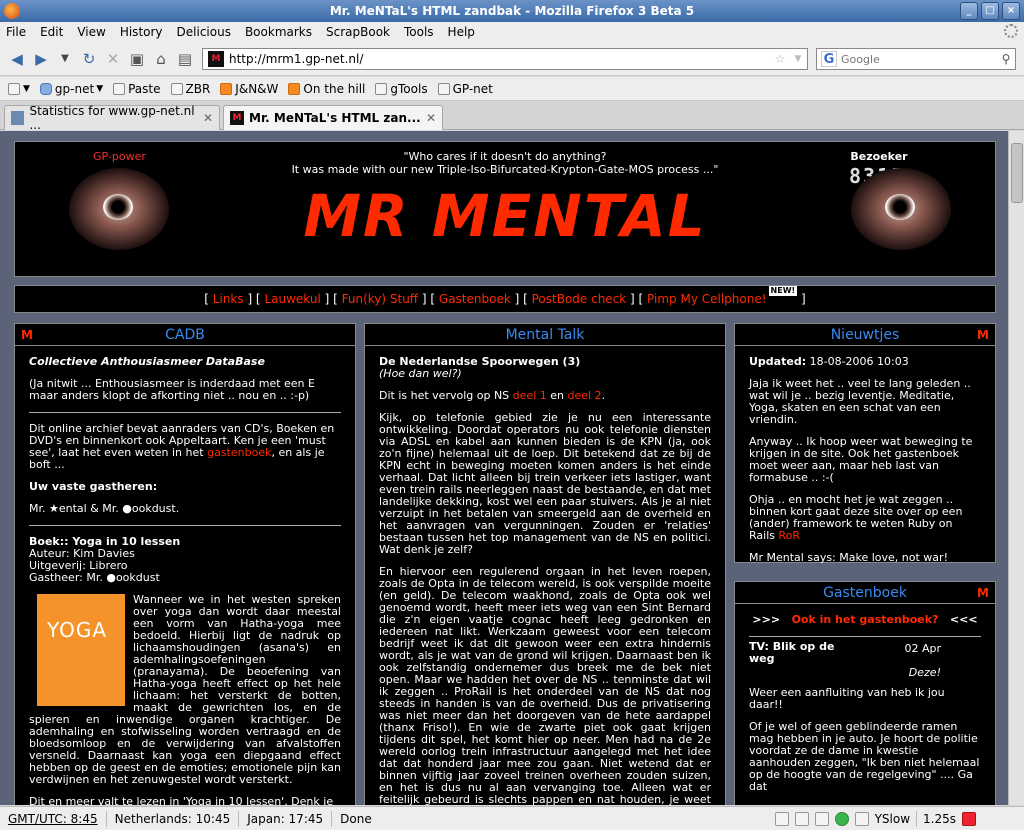 The width and height of the screenshot is (1024, 830). I want to click on print-icon: ▤, so click(185, 59).